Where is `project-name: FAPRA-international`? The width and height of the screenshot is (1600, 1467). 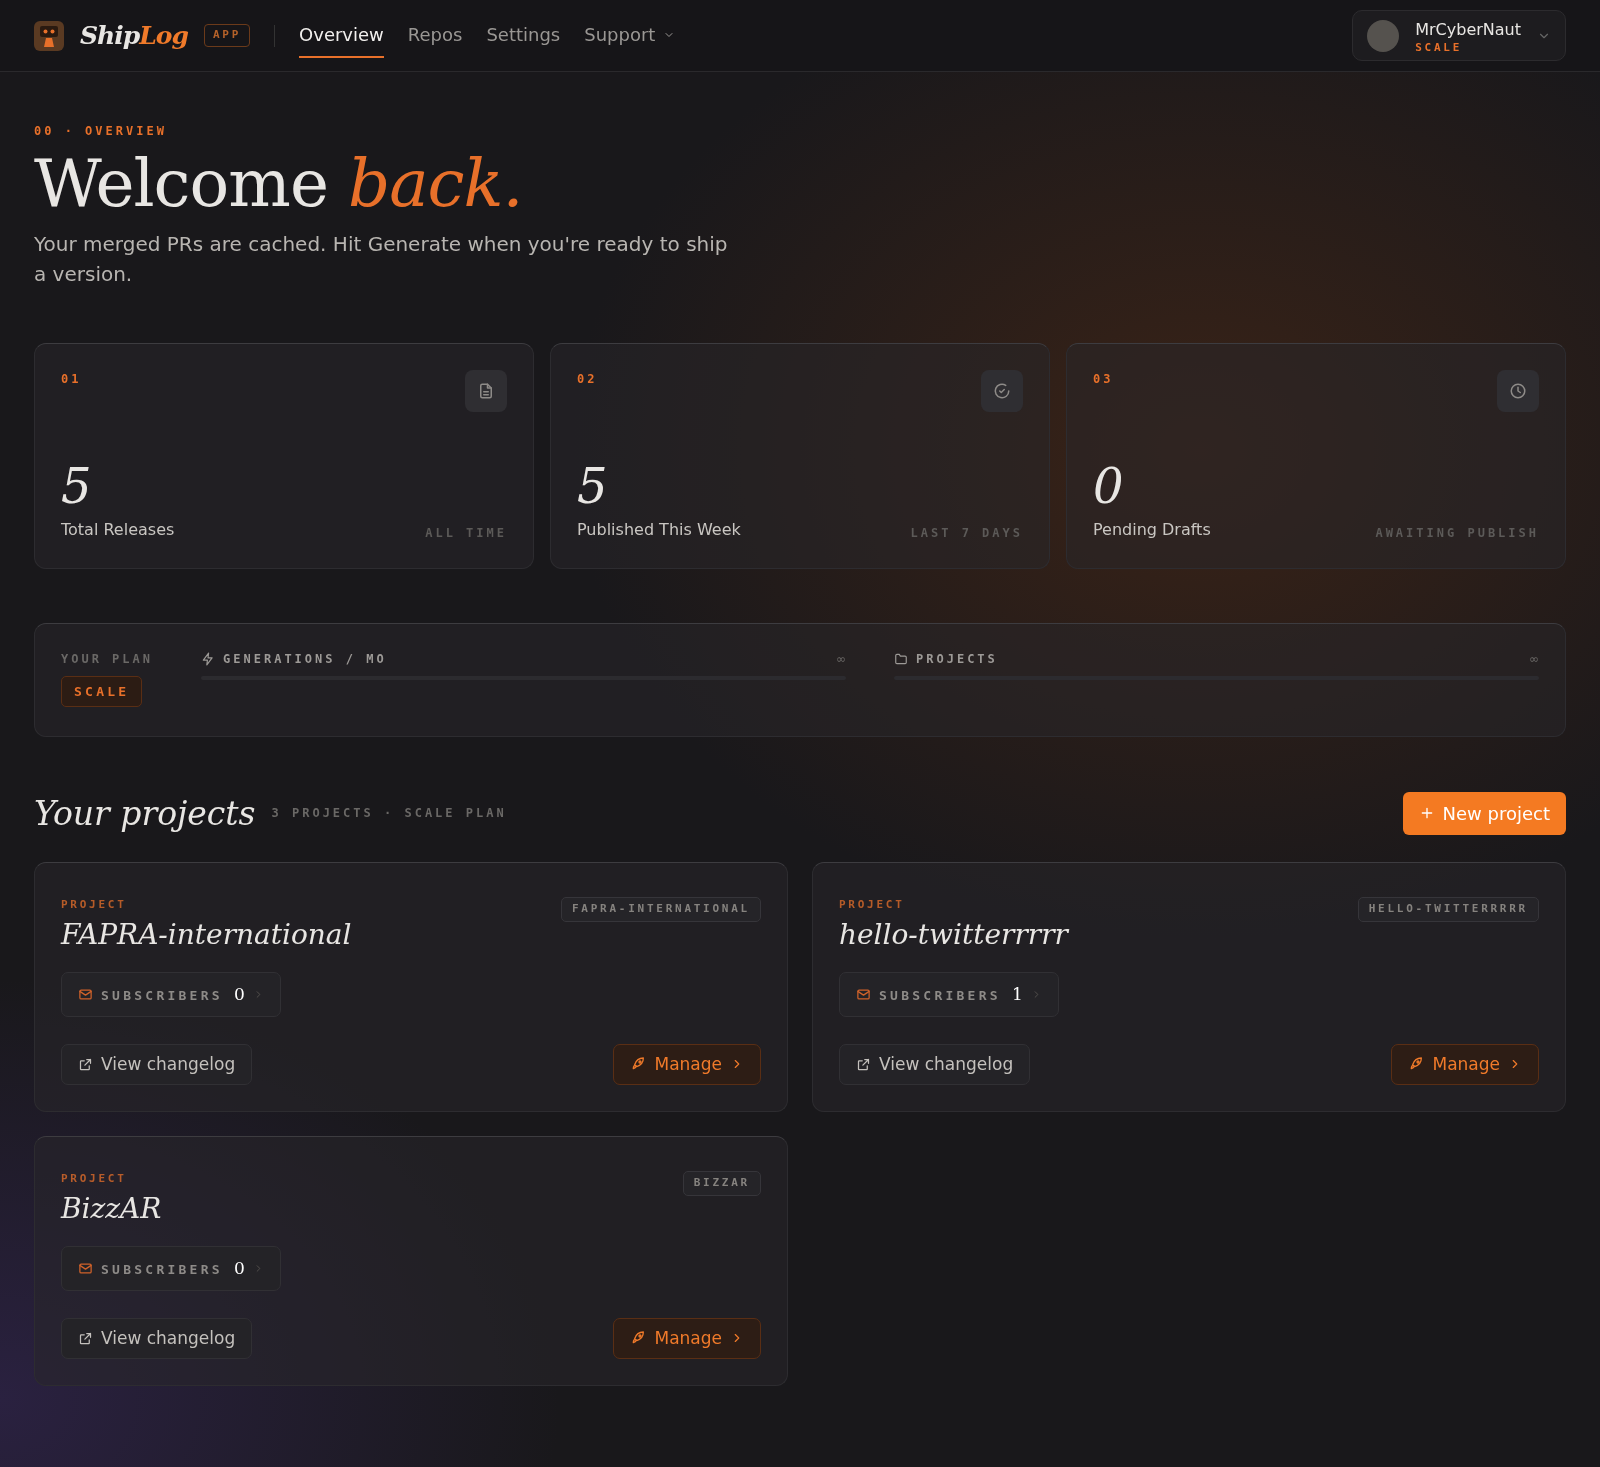
project-name: FAPRA-international is located at coordinates (206, 934).